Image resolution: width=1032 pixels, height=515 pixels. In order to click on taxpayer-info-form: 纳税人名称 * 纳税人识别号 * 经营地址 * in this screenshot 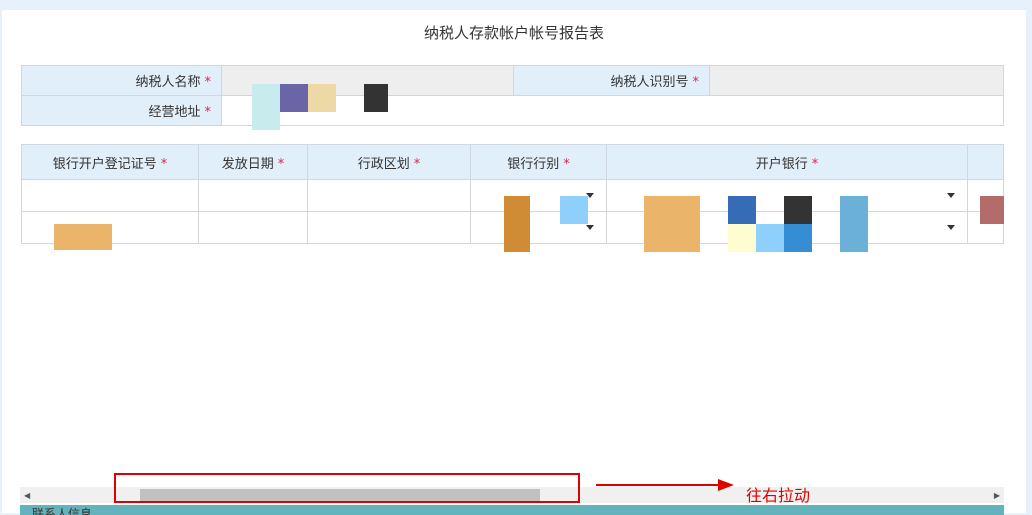, I will do `click(512, 95)`.